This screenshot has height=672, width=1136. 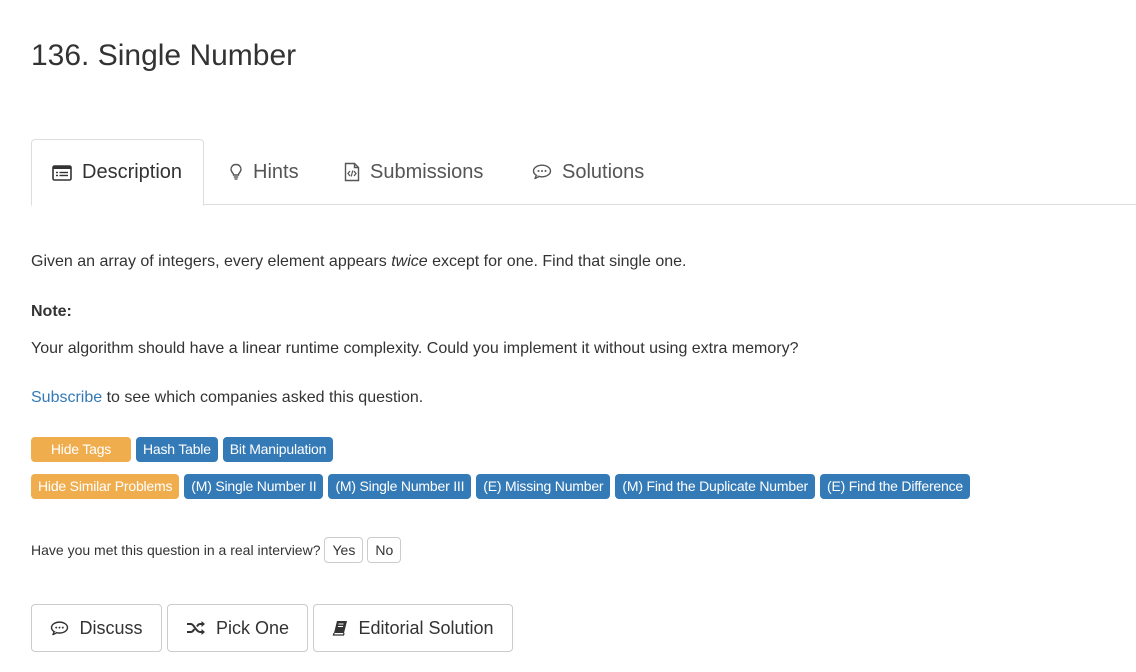 I want to click on hide-similar-problems-button: Hide Similar Problems, so click(x=105, y=486).